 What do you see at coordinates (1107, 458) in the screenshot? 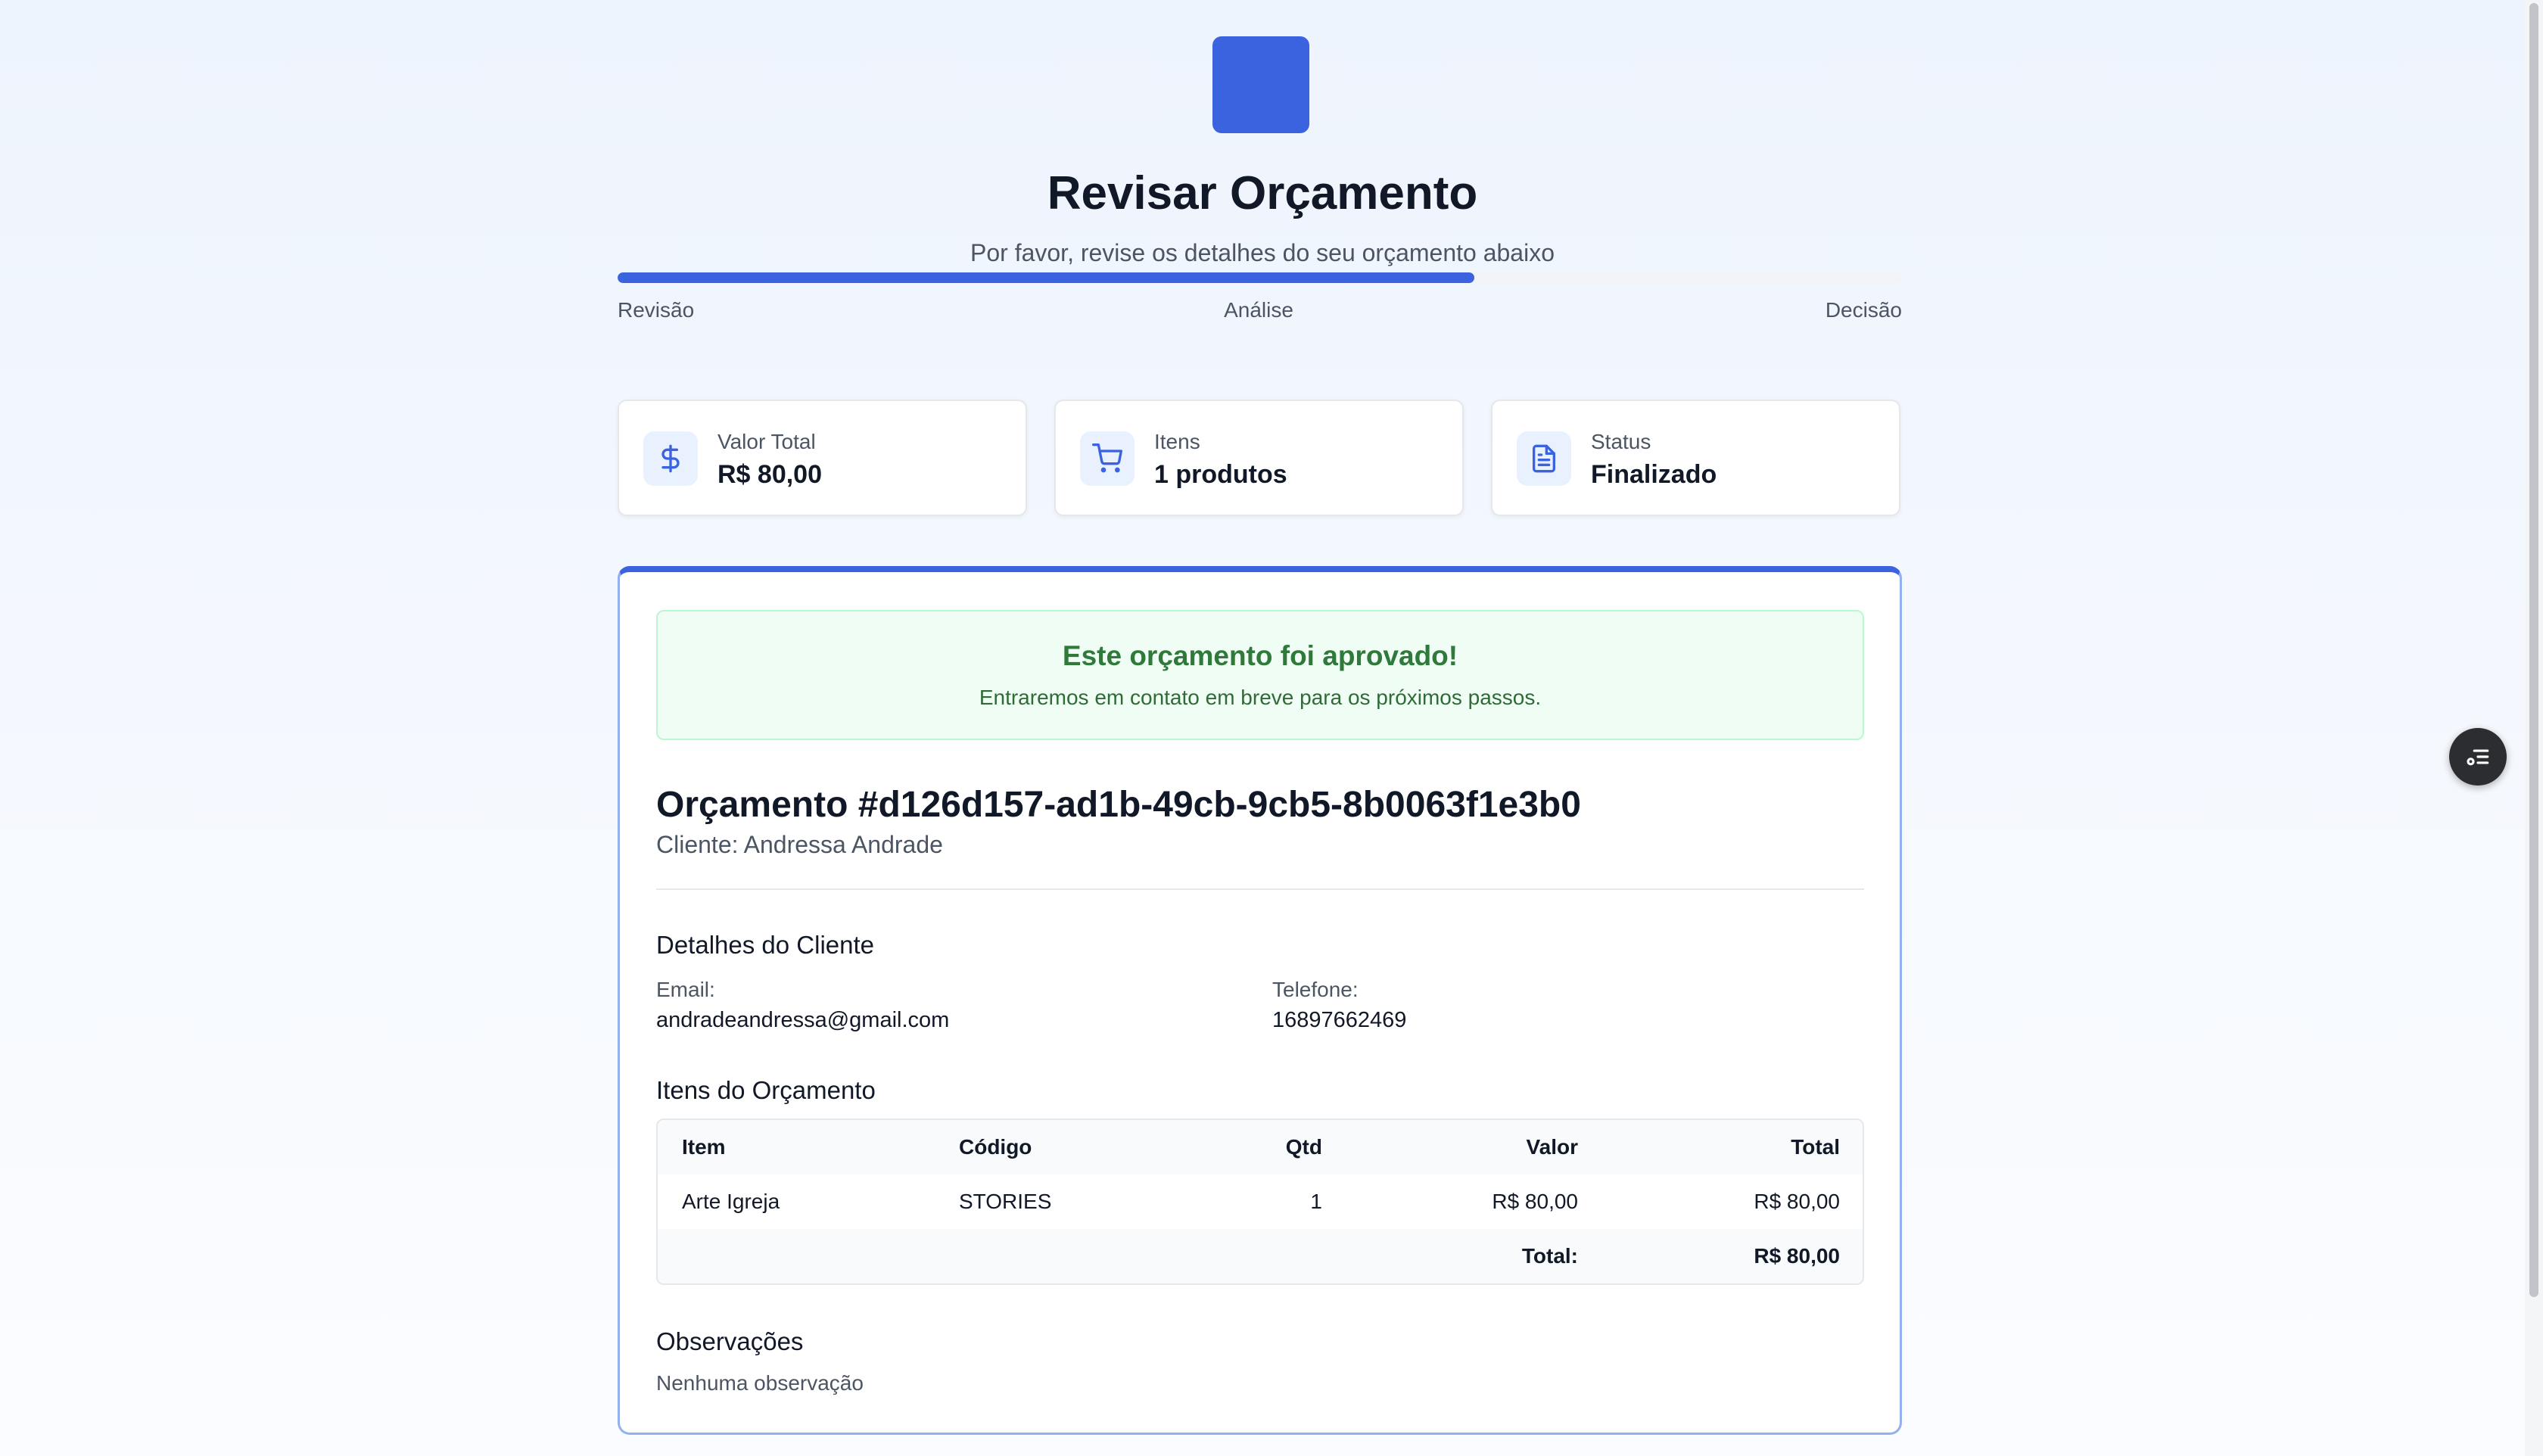
I see `cart-icon` at bounding box center [1107, 458].